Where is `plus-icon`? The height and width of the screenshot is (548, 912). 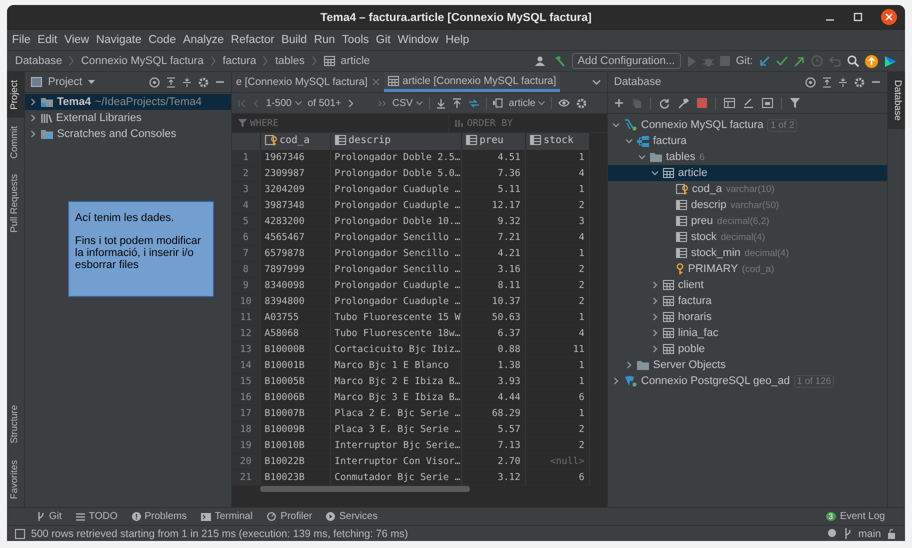
plus-icon is located at coordinates (619, 103).